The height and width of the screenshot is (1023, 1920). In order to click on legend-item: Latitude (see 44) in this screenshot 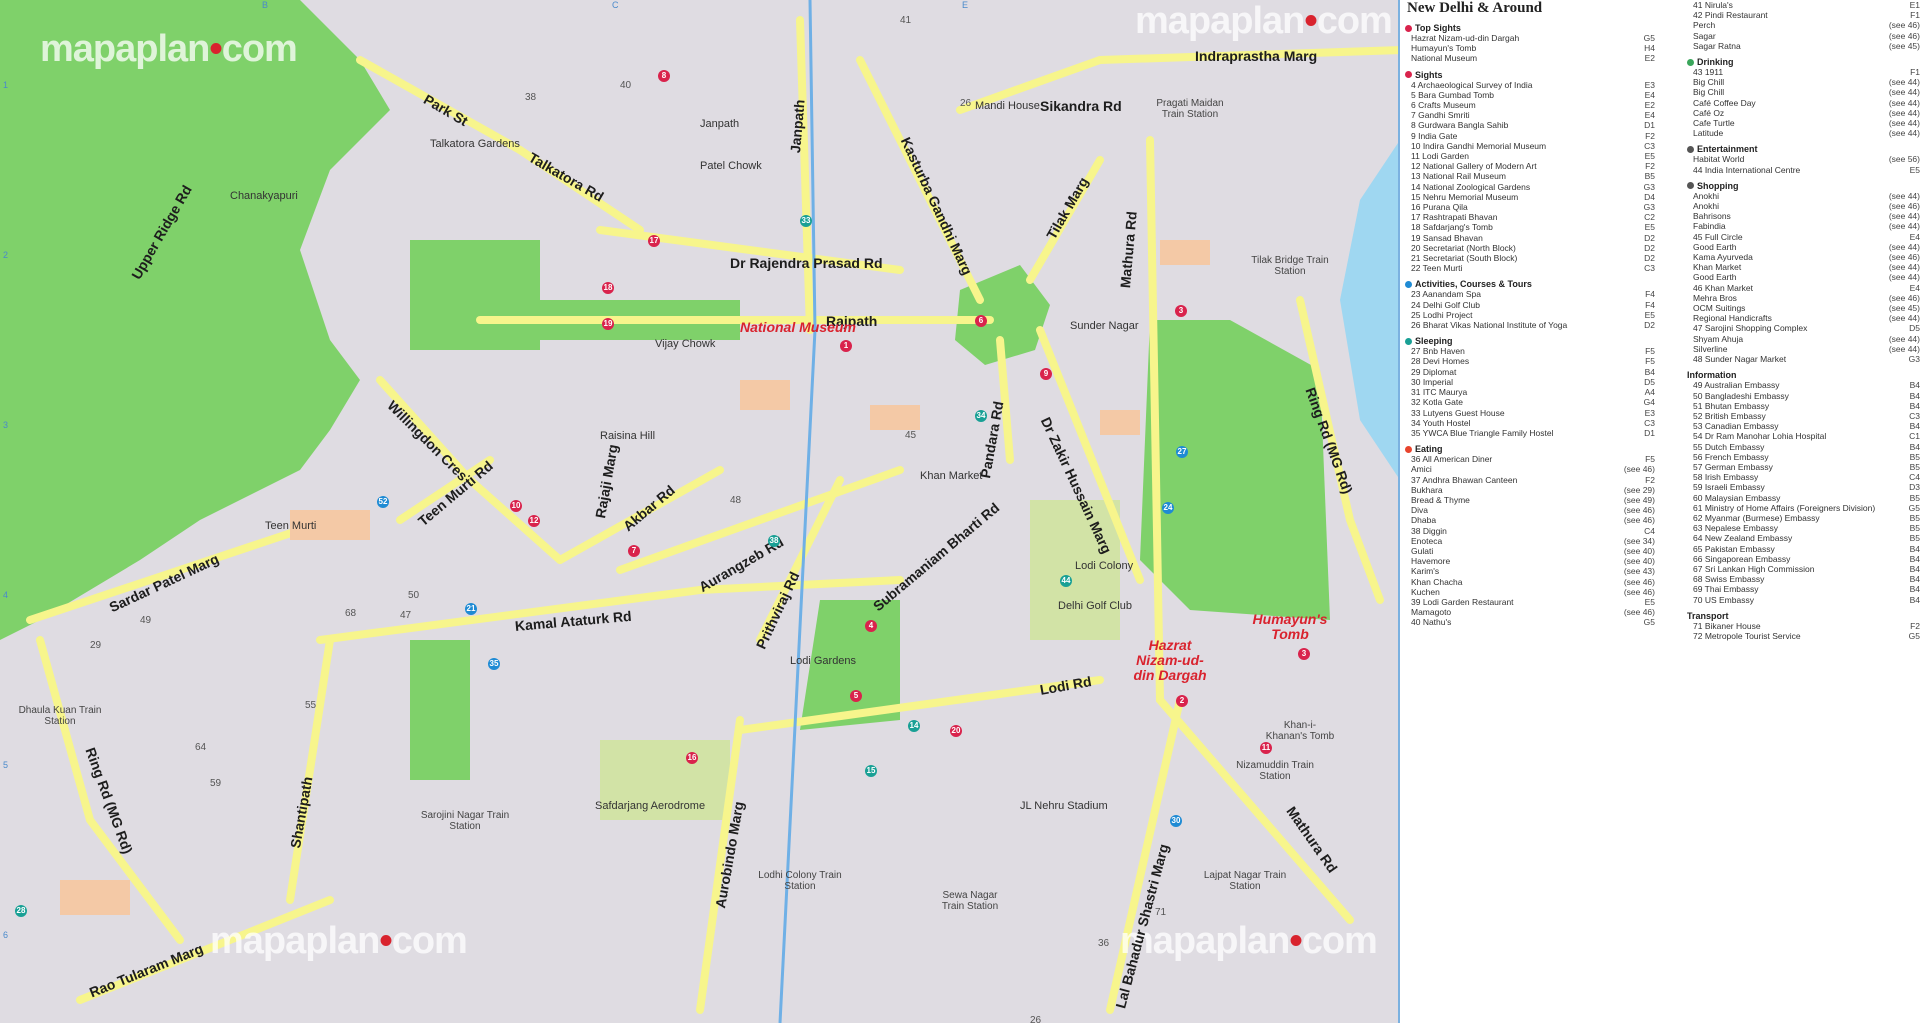, I will do `click(1803, 133)`.